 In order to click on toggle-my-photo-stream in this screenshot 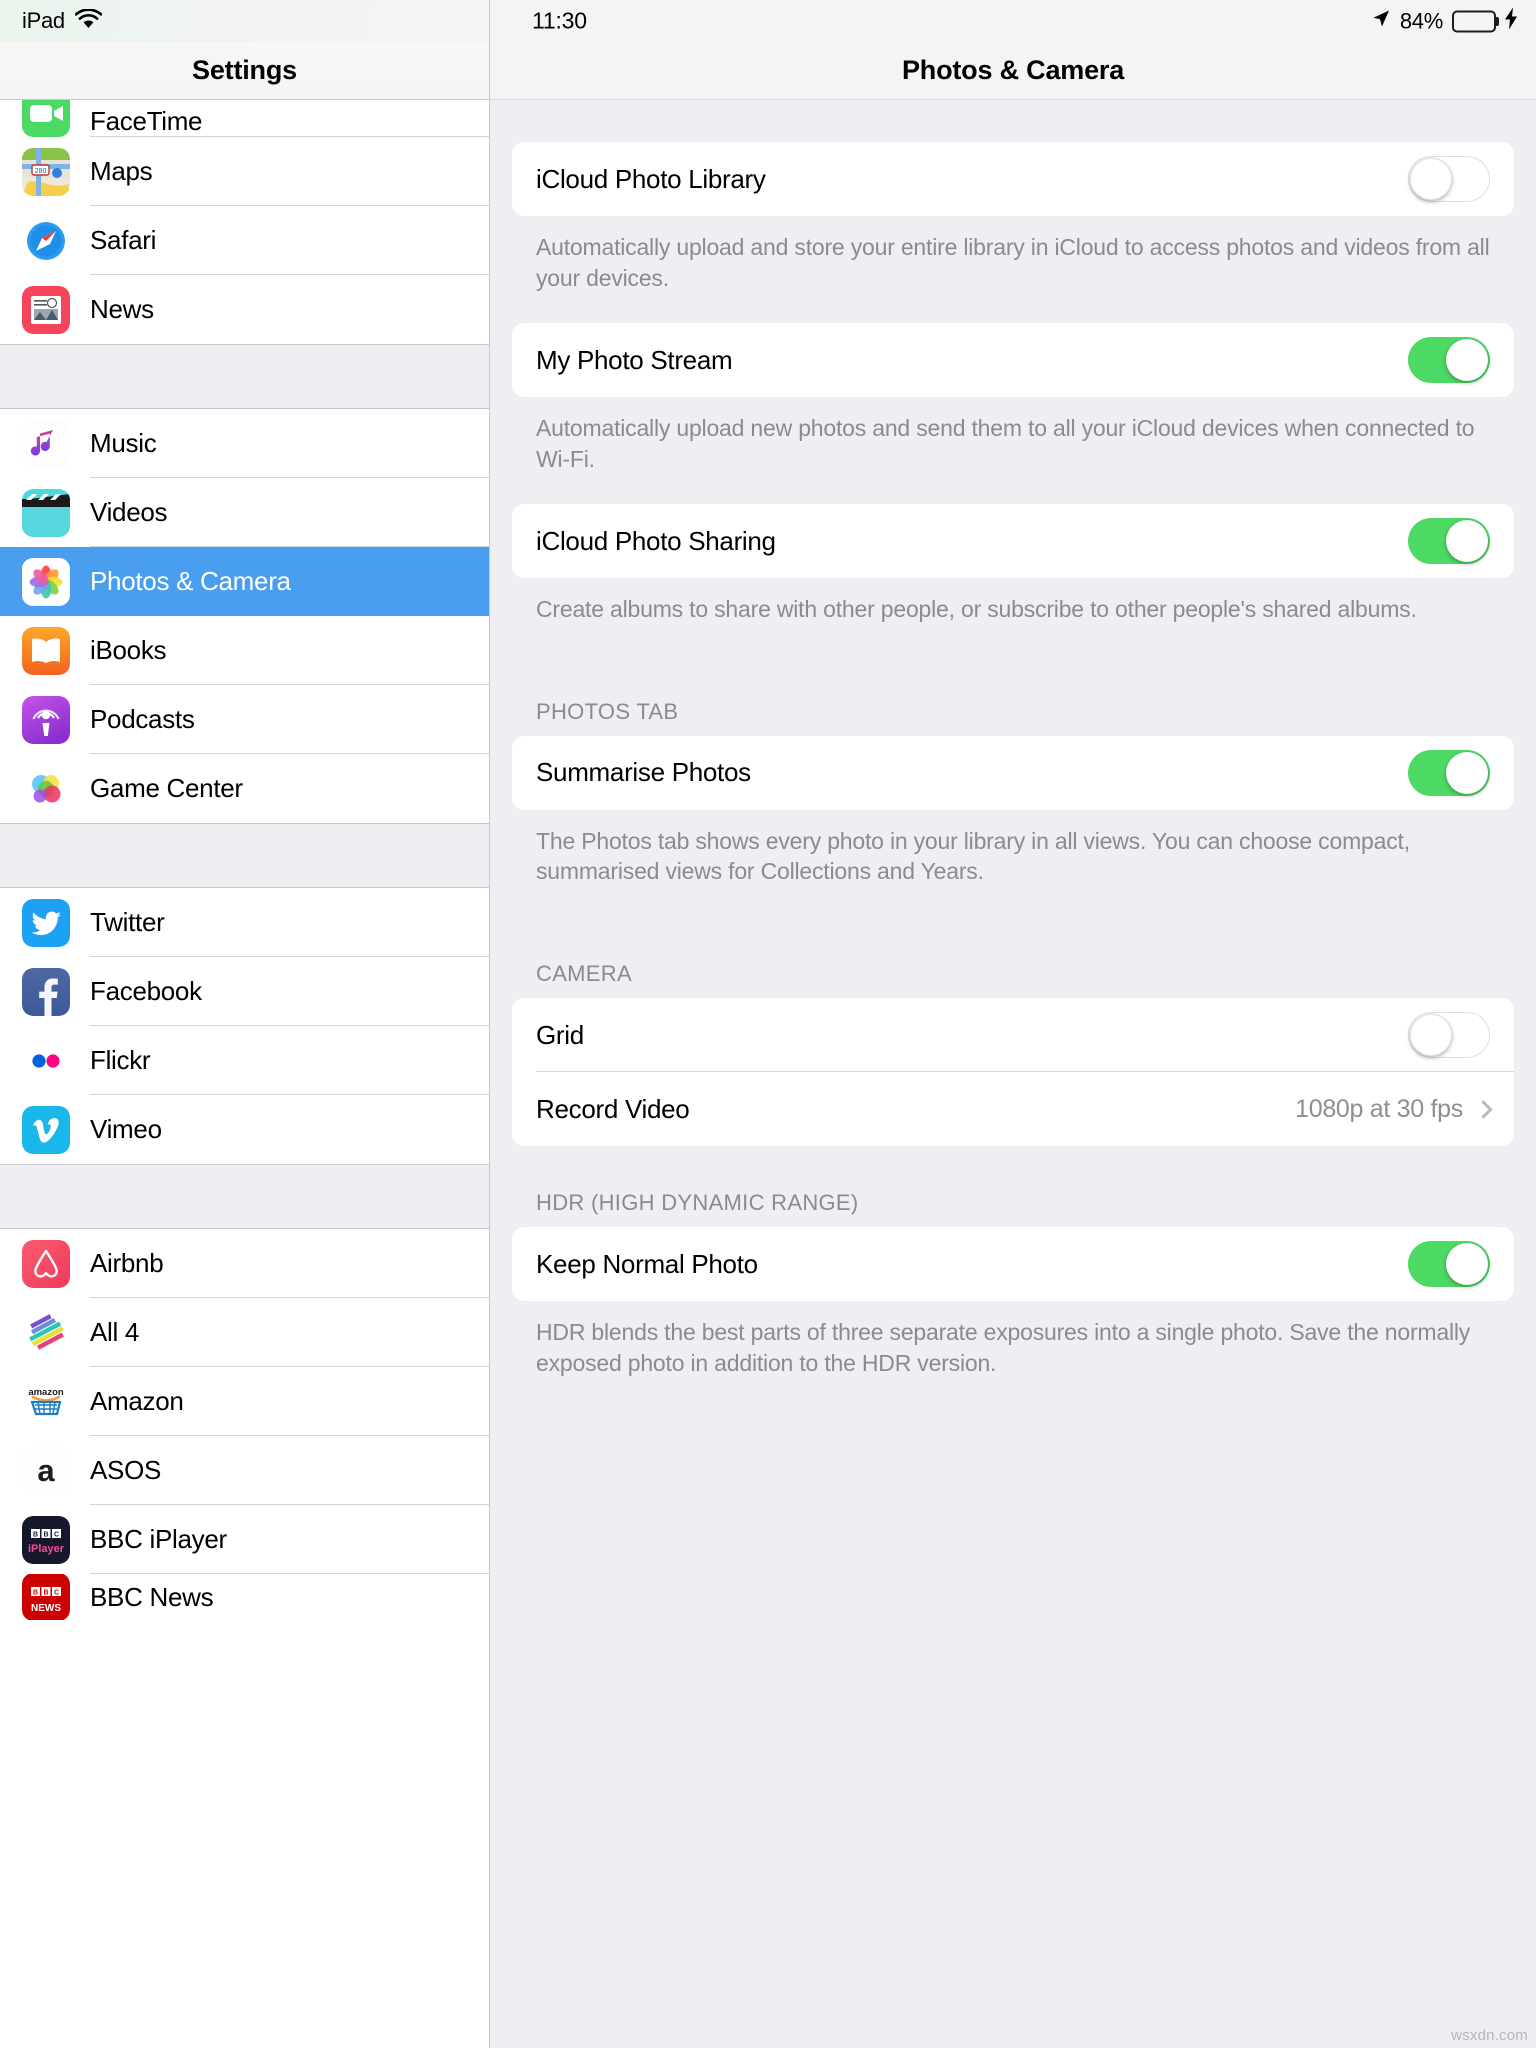, I will do `click(1449, 360)`.